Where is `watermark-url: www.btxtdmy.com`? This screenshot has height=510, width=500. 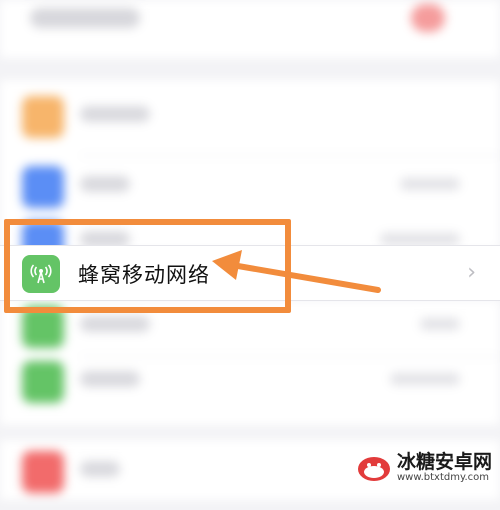
watermark-url: www.btxtdmy.com is located at coordinates (443, 477).